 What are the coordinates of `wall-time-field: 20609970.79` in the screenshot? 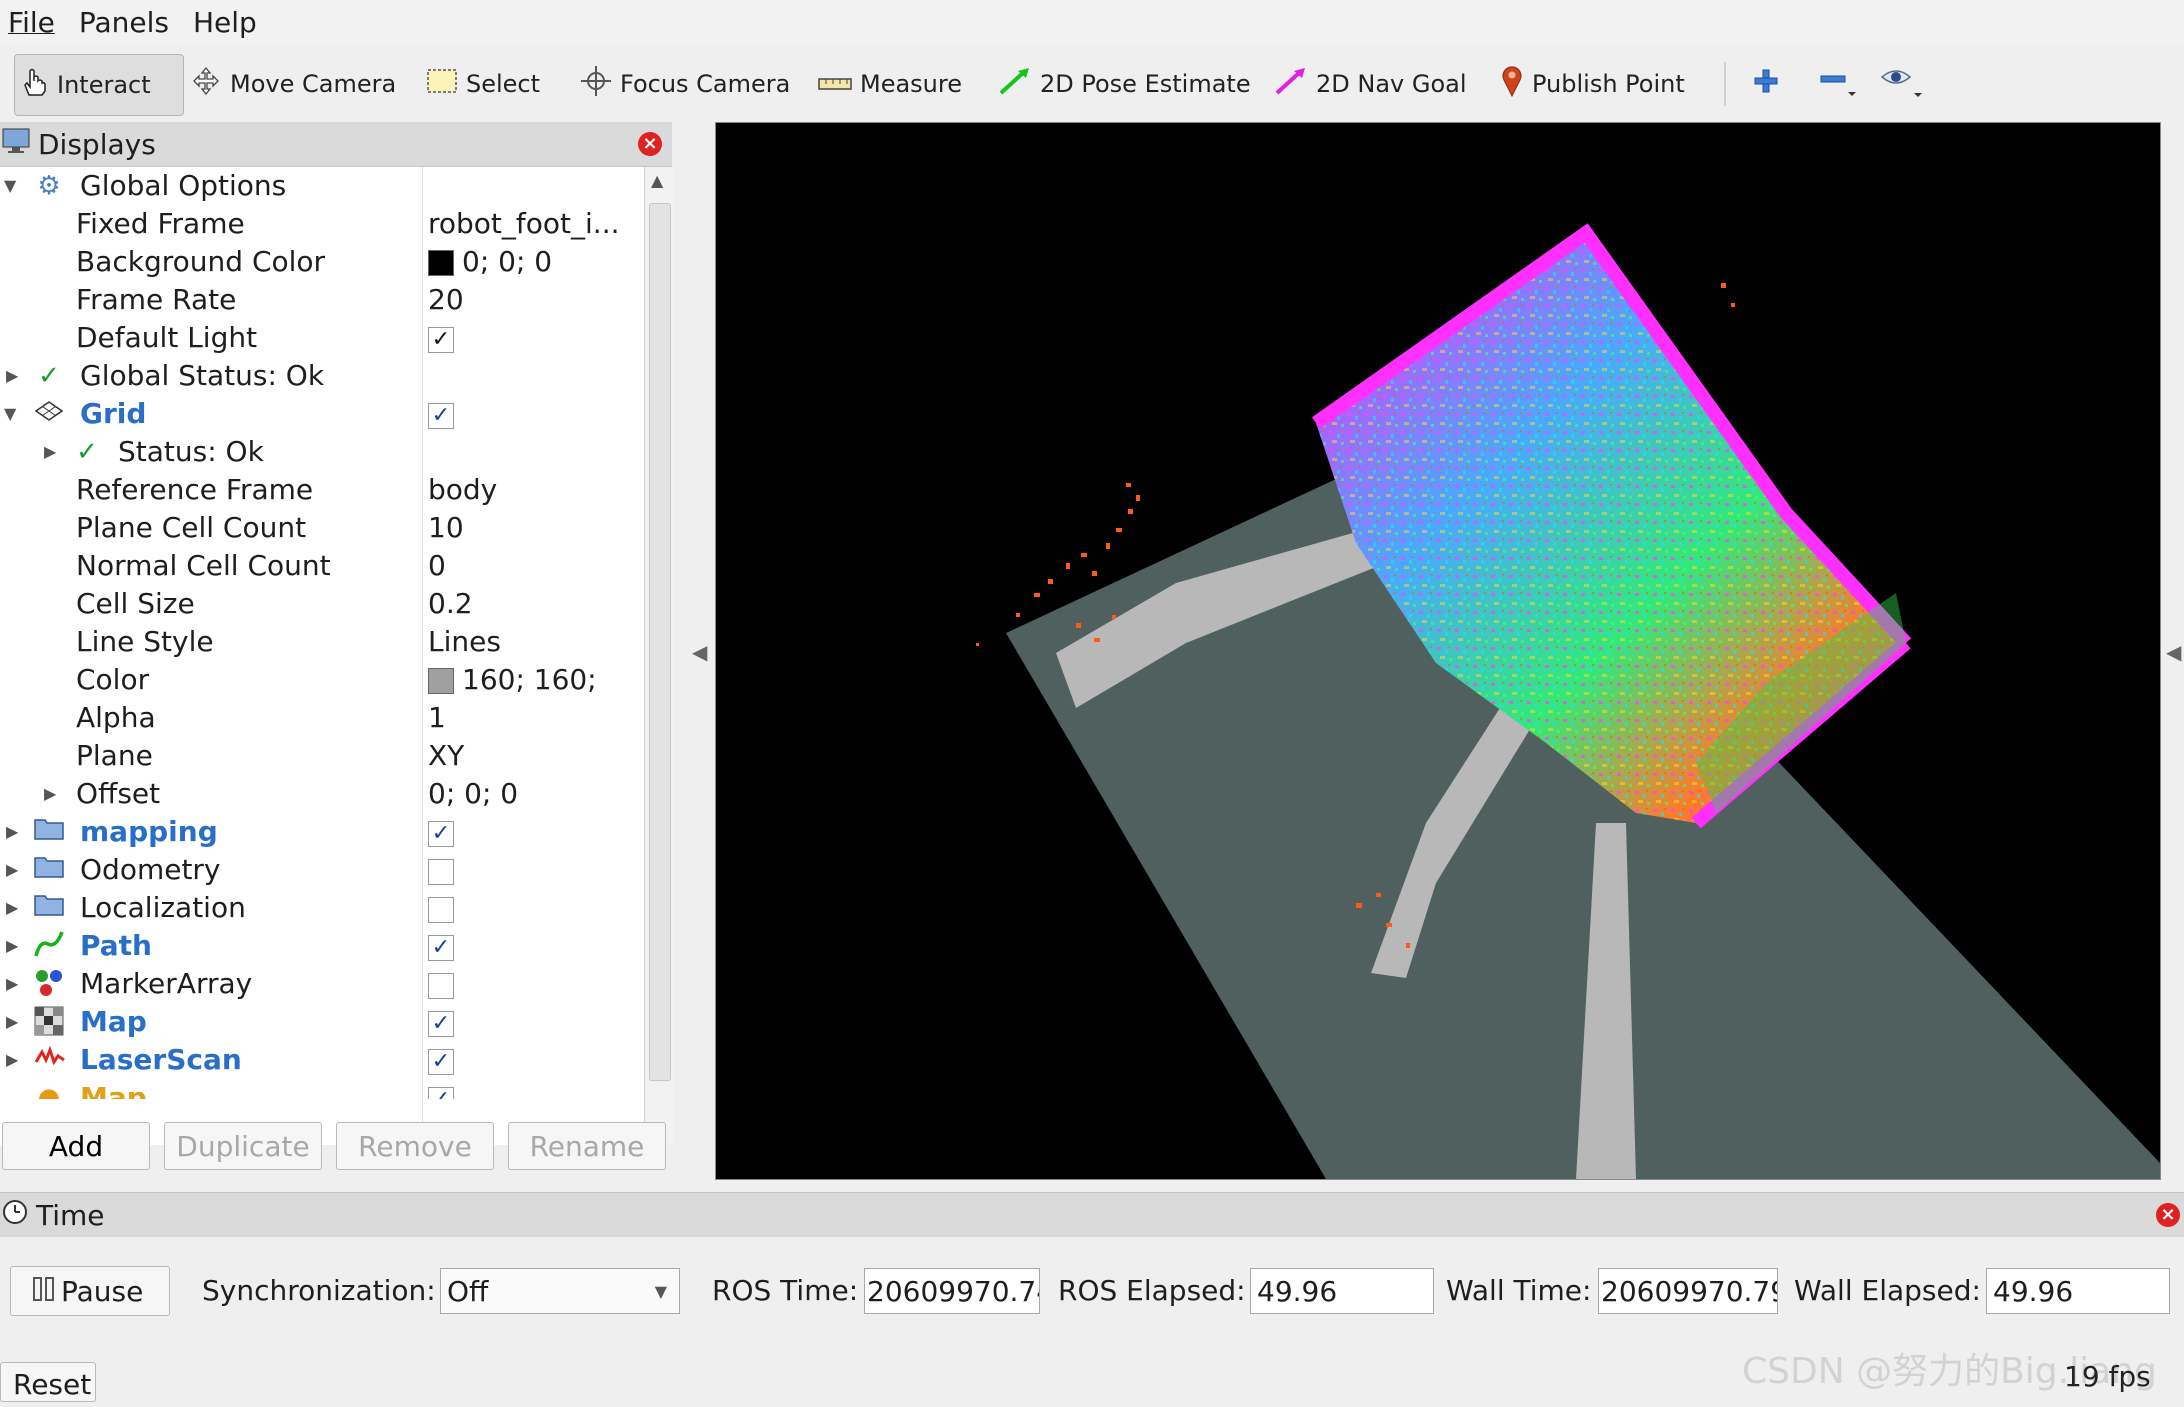 It's located at (1688, 1291).